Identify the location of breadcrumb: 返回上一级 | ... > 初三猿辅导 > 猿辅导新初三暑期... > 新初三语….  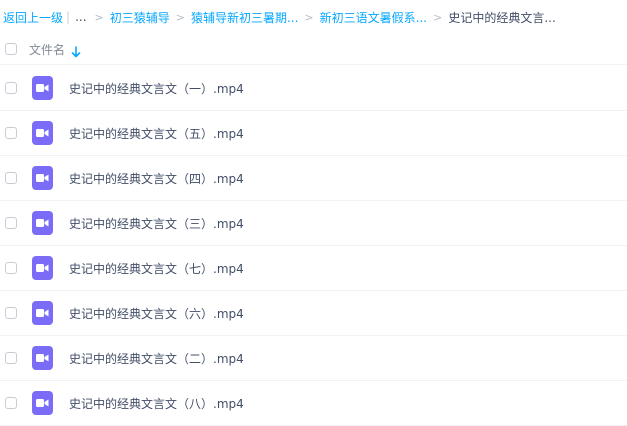
(279, 17).